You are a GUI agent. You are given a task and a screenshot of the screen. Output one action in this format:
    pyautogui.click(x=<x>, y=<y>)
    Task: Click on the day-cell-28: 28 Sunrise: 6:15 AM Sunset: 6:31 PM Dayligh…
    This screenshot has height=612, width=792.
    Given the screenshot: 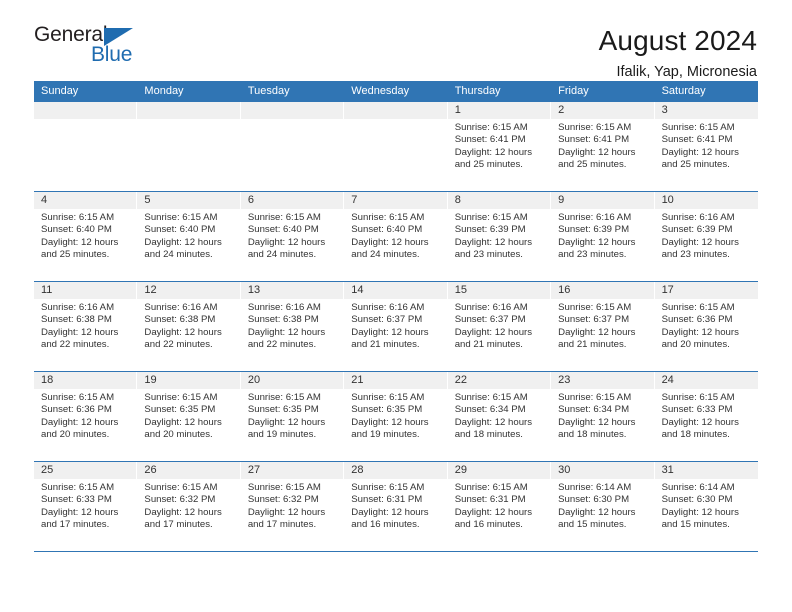 What is the action you would take?
    pyautogui.click(x=396, y=506)
    